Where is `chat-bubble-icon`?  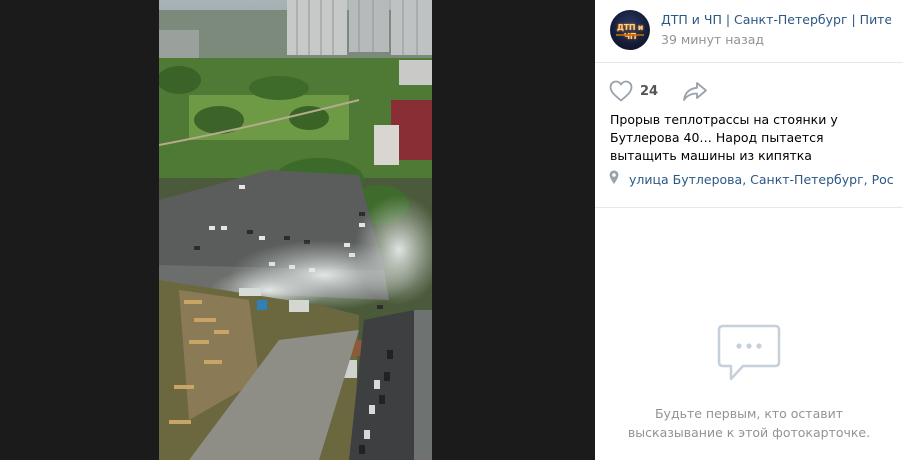
chat-bubble-icon is located at coordinates (749, 356).